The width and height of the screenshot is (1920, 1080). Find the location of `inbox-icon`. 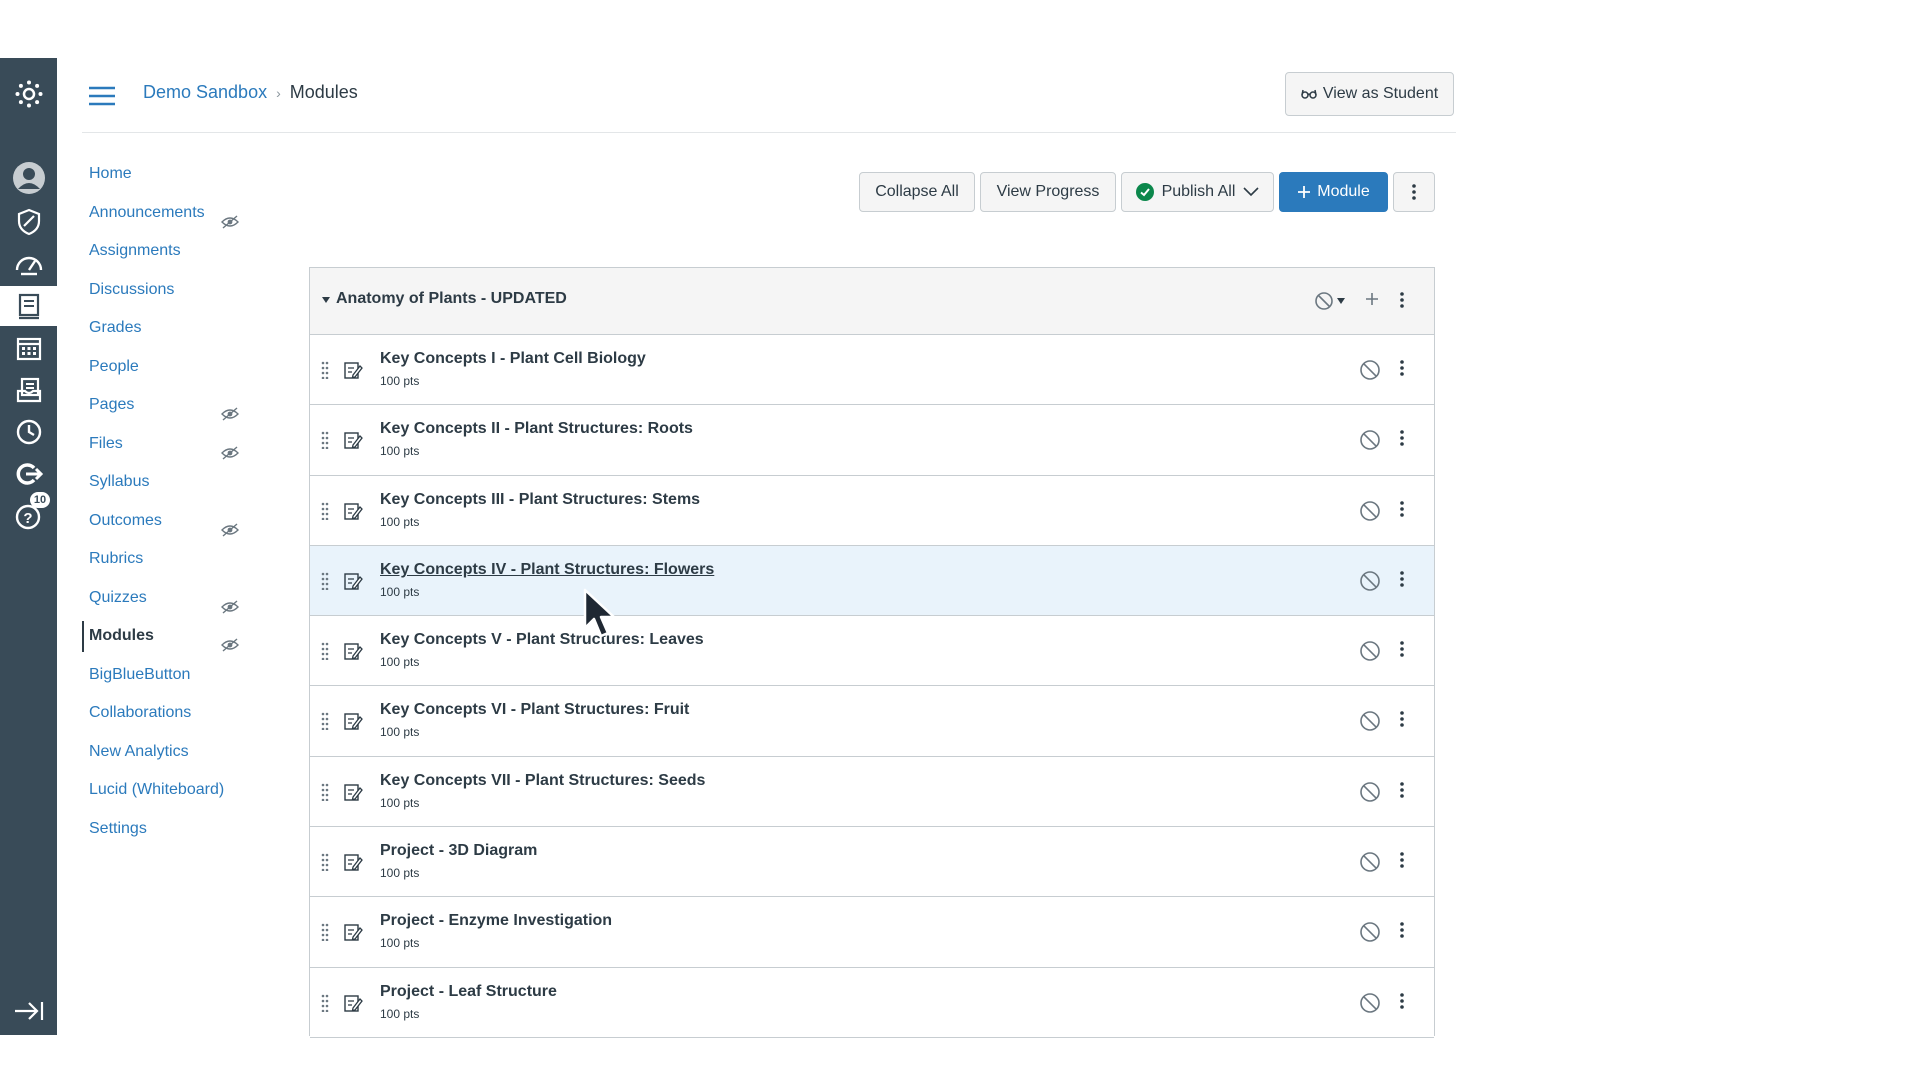

inbox-icon is located at coordinates (28, 390).